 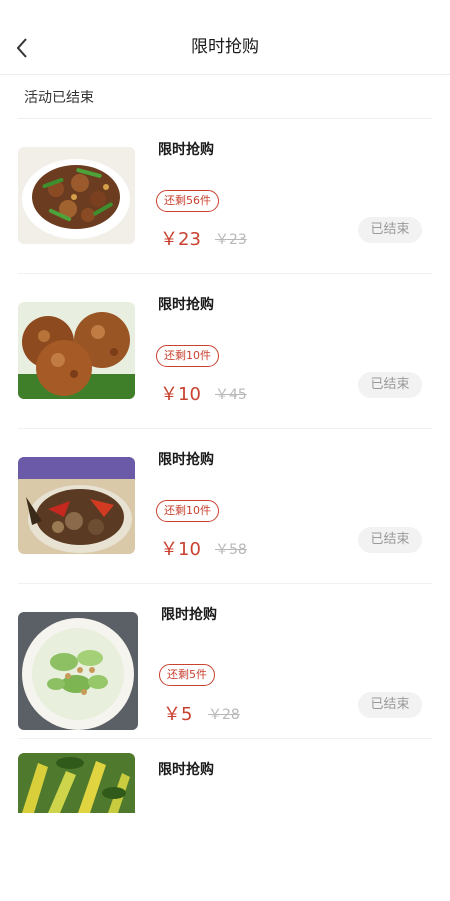 I want to click on original-price: ￥58, so click(x=231, y=550).